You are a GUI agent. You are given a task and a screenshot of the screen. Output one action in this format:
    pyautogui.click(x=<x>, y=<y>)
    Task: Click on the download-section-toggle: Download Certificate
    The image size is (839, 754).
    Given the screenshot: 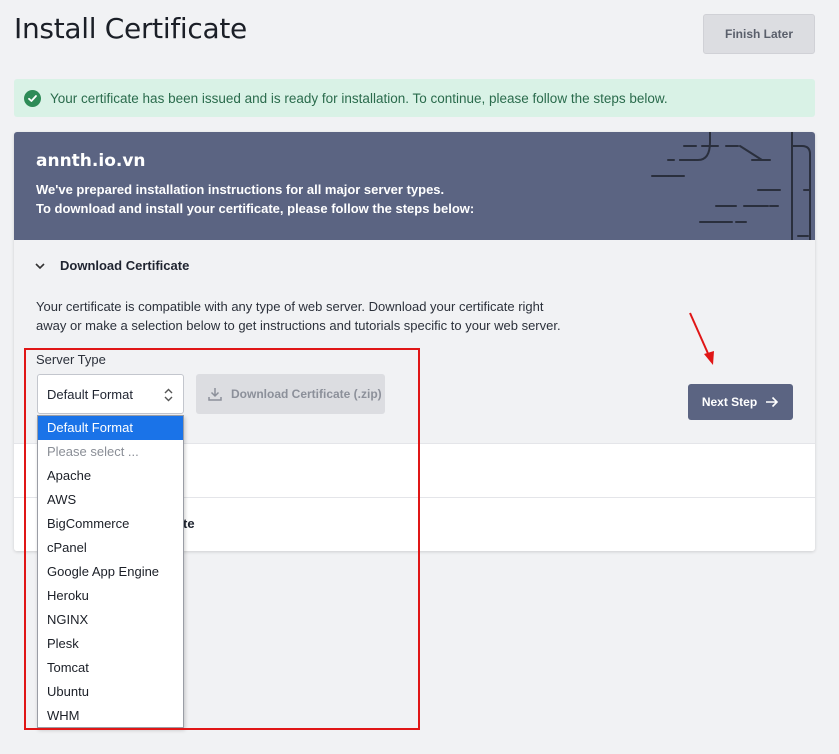 What is the action you would take?
    pyautogui.click(x=111, y=265)
    